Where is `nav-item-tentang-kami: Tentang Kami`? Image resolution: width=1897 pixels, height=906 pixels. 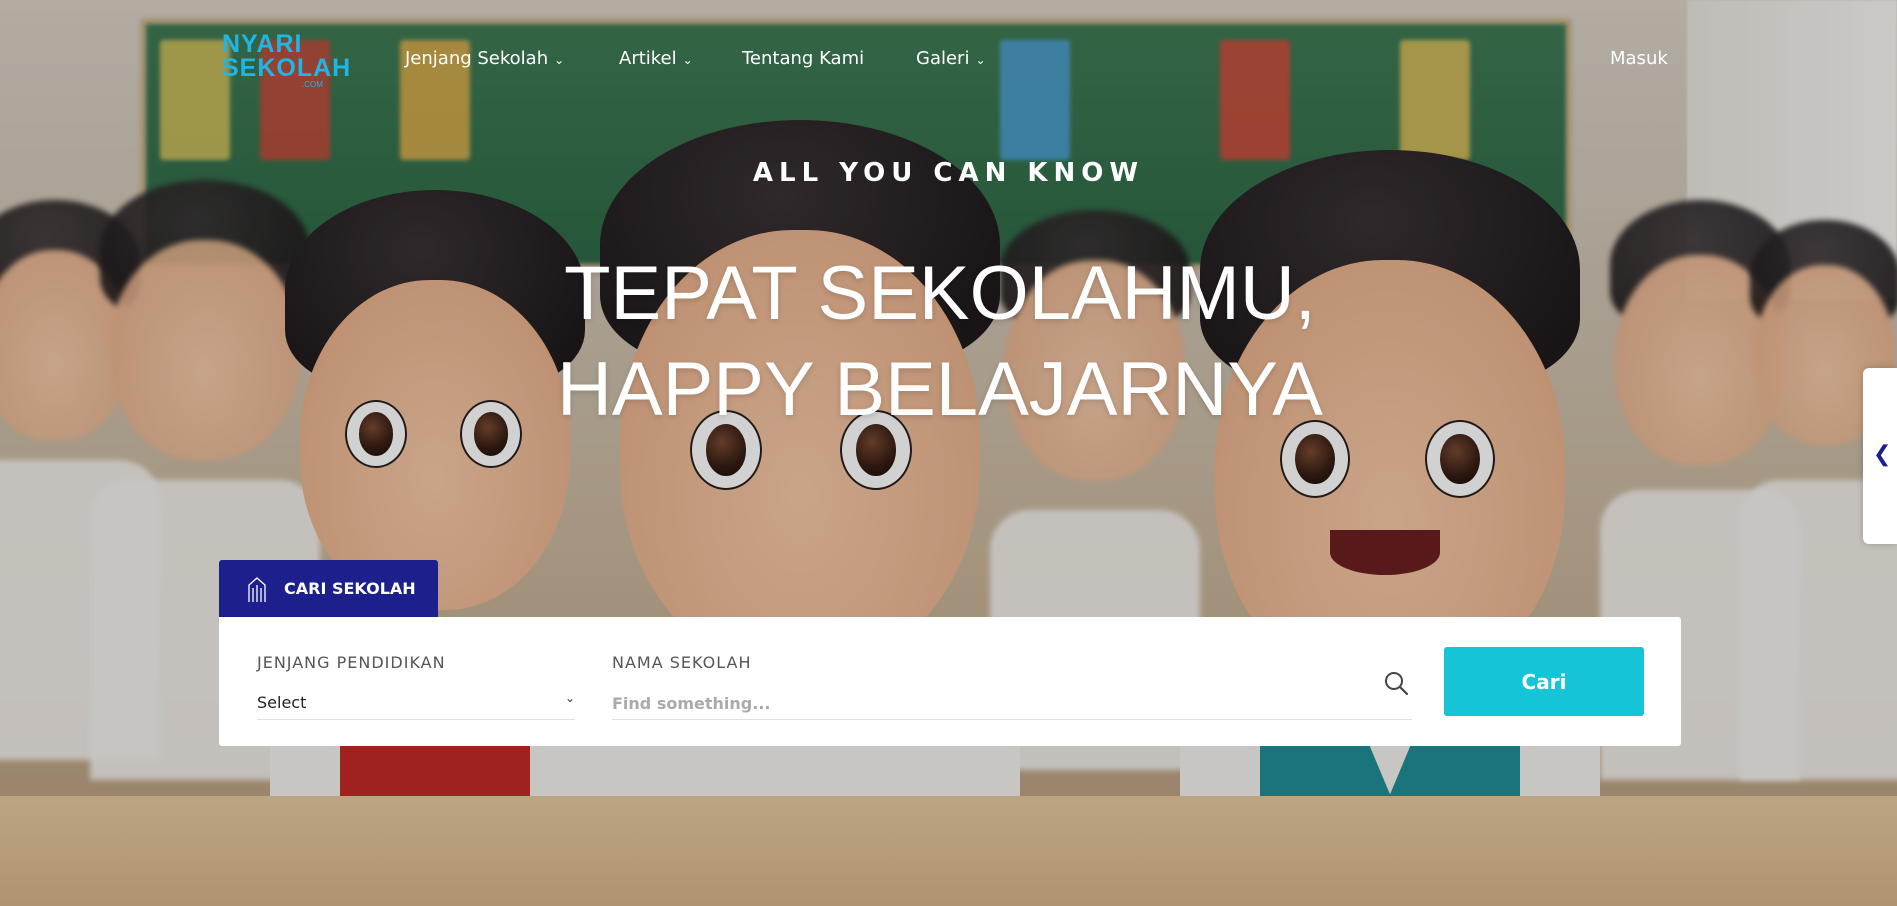
nav-item-tentang-kami: Tentang Kami is located at coordinates (803, 58).